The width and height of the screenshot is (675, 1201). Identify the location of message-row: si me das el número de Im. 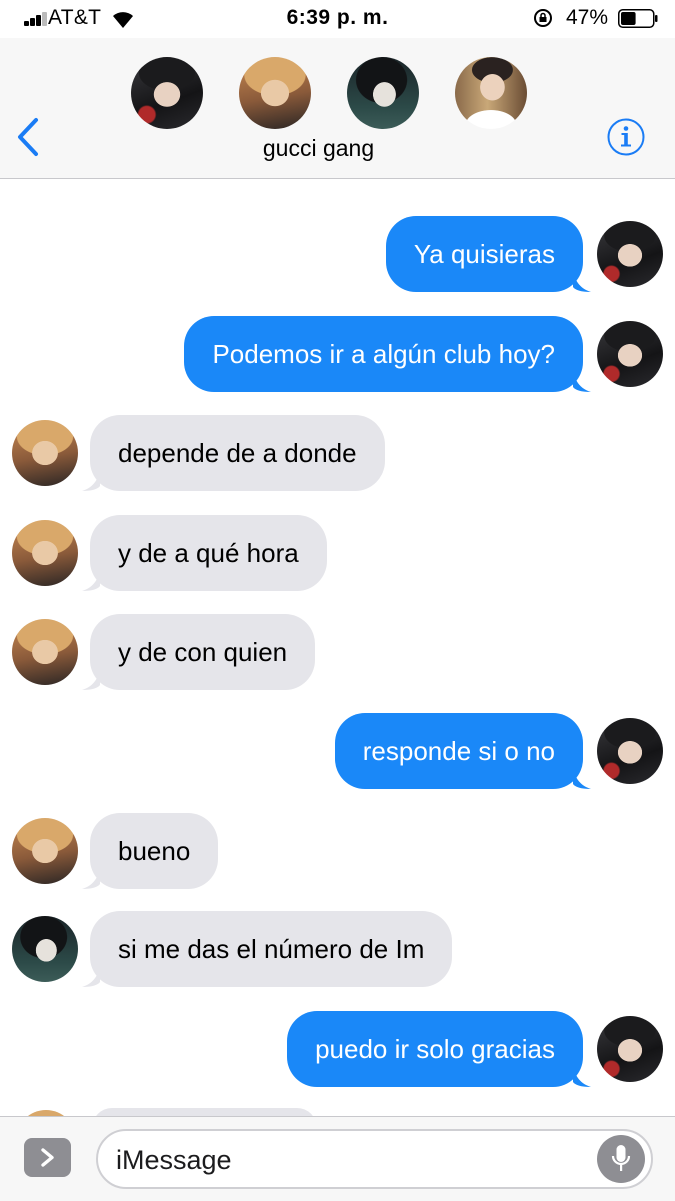
(337, 949).